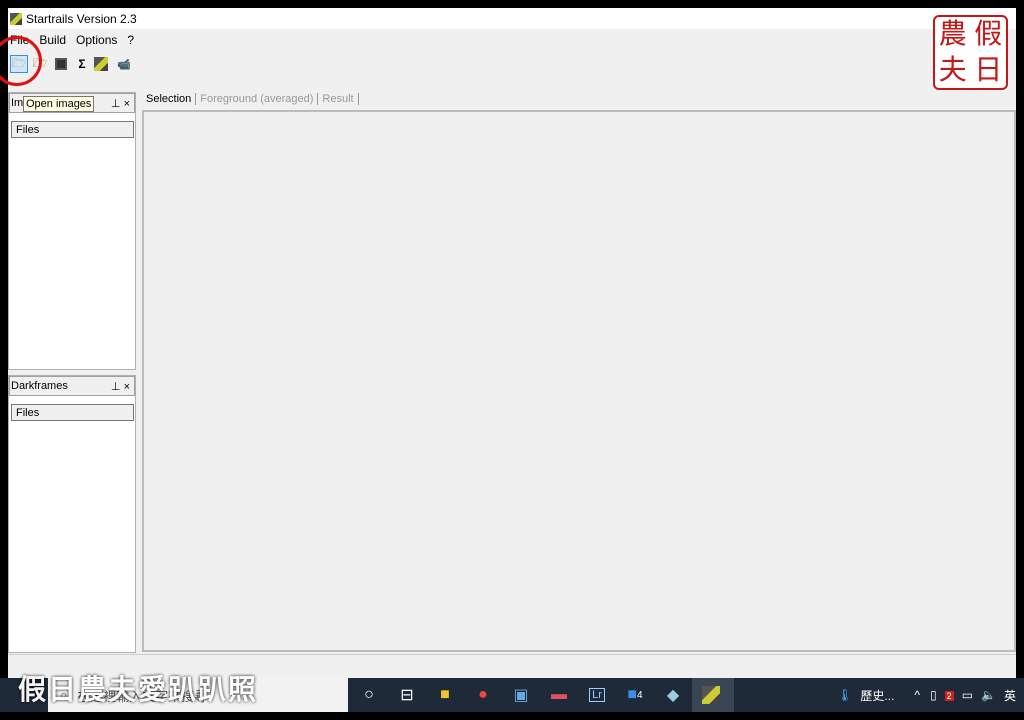 Image resolution: width=1024 pixels, height=720 pixels. I want to click on images-panel: Images ⊥ × Files, so click(72, 231).